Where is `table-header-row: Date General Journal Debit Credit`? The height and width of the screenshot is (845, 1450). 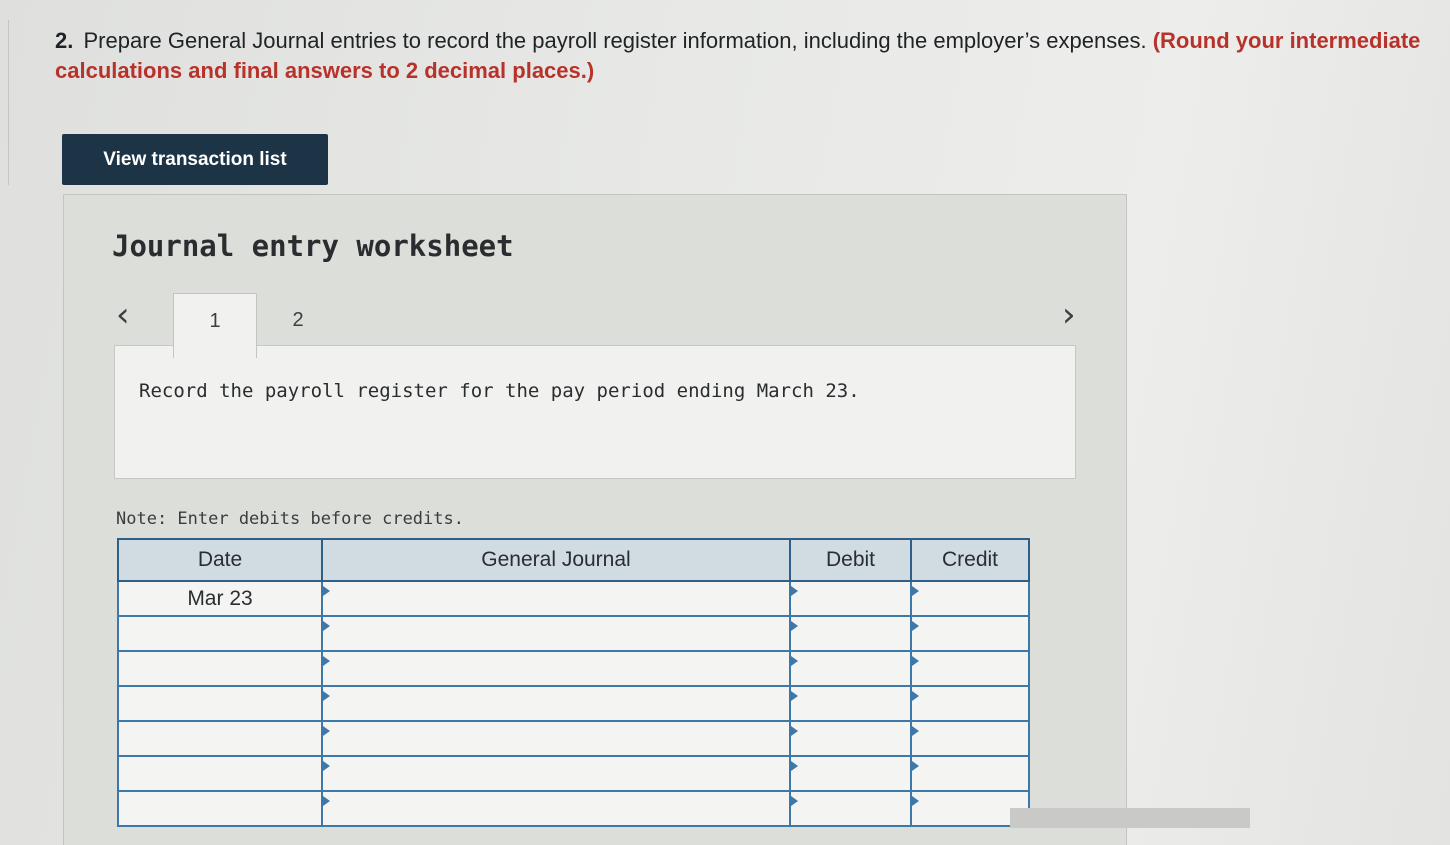 table-header-row: Date General Journal Debit Credit is located at coordinates (573, 560).